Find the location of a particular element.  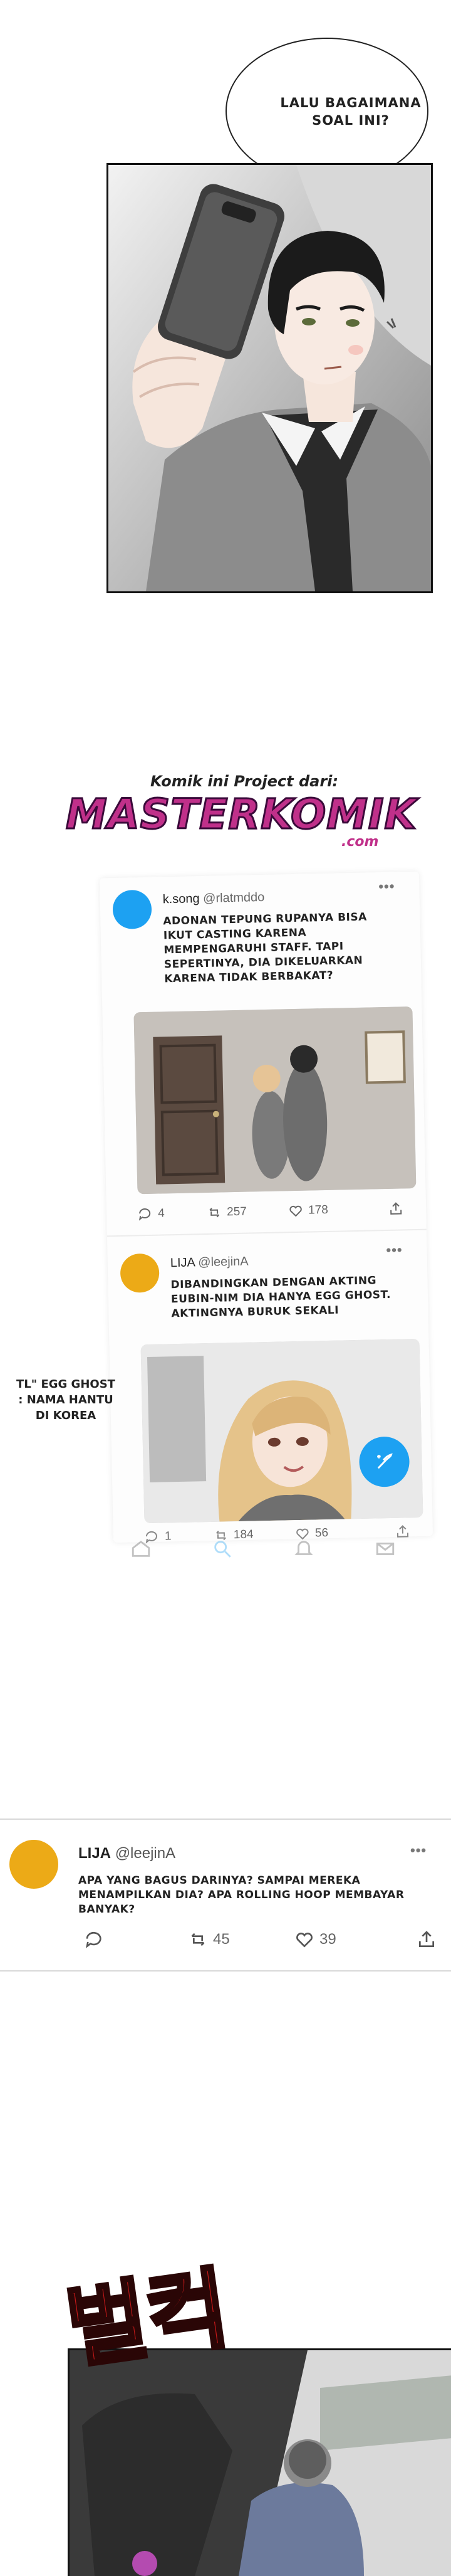

like-count: 39 is located at coordinates (327, 1939).